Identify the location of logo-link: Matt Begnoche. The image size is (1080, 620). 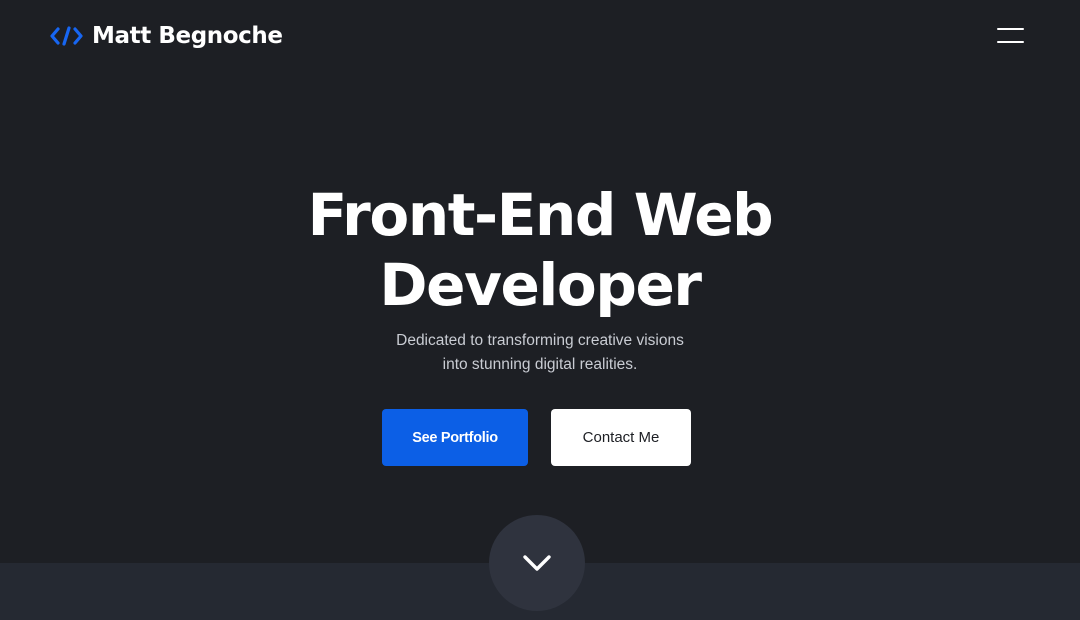
(166, 36).